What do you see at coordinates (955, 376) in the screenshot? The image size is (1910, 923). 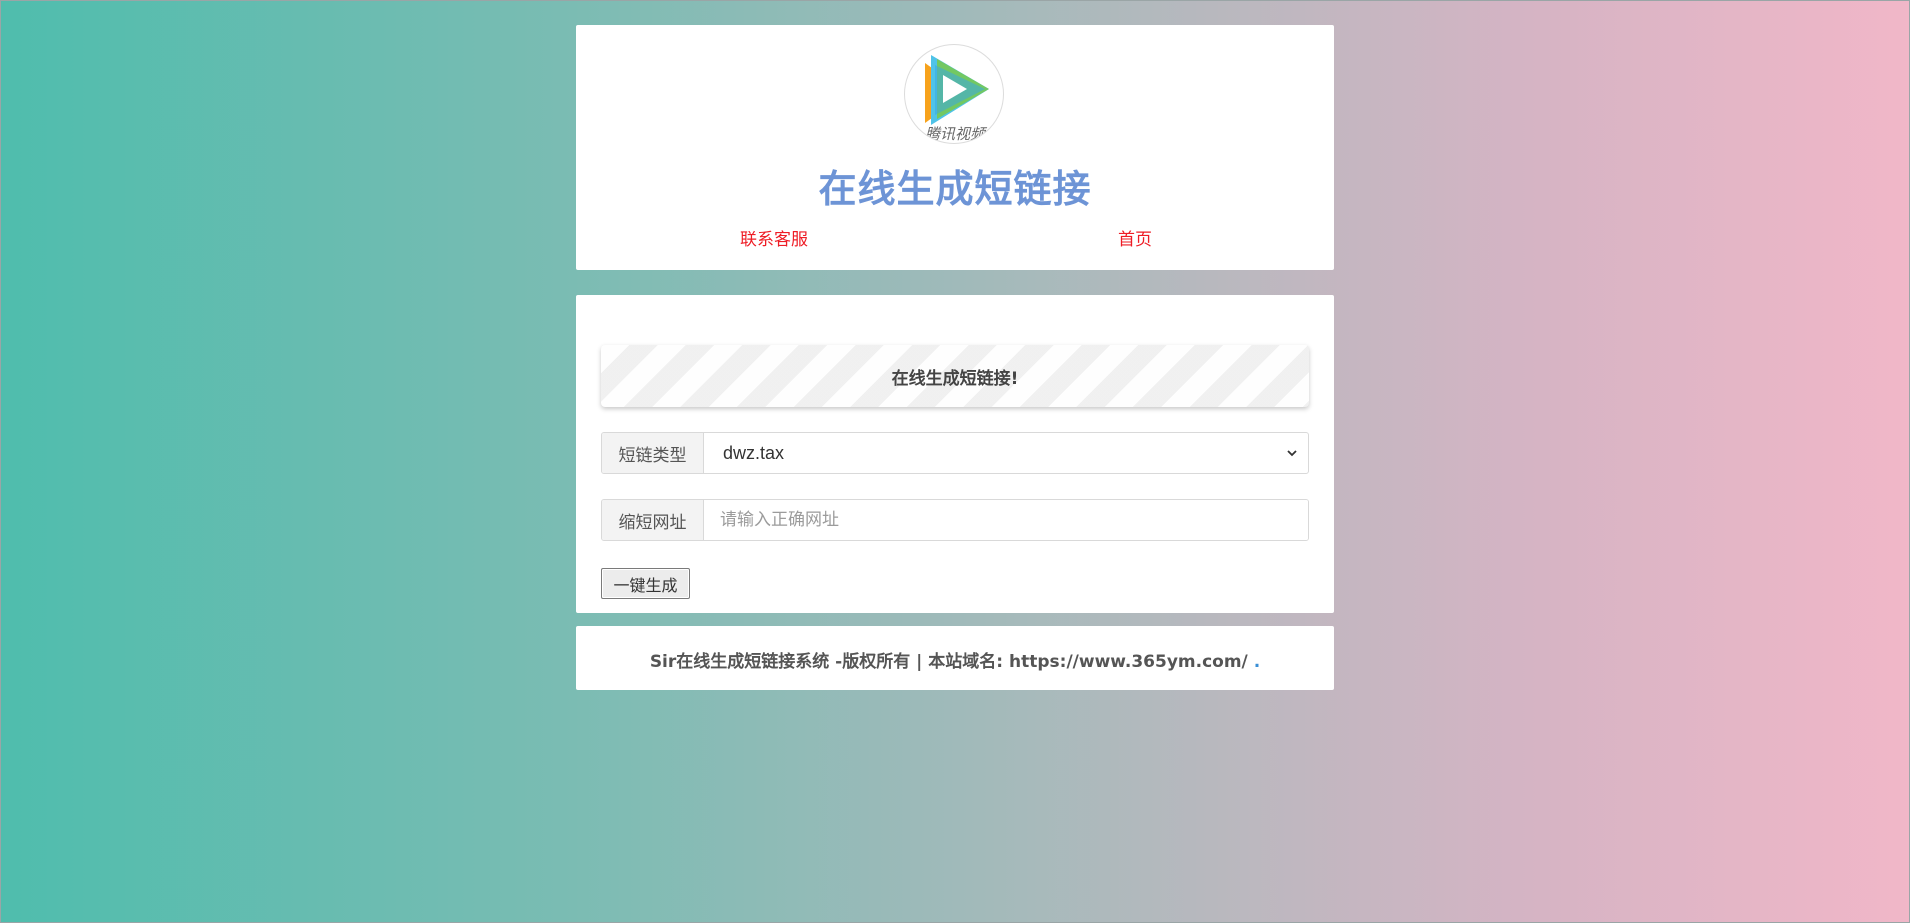 I see `banner: 在线生成短链接!` at bounding box center [955, 376].